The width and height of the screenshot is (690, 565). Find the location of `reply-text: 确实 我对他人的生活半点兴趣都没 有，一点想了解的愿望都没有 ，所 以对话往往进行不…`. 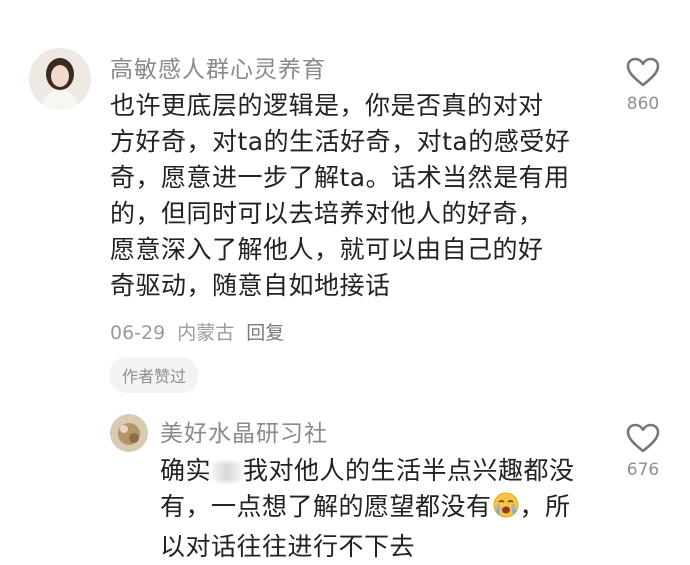

reply-text: 确实 我对他人的生活半点兴趣都没 有，一点想了解的愿望都没有 ，所 以对话往往进行不… is located at coordinates (367, 509).